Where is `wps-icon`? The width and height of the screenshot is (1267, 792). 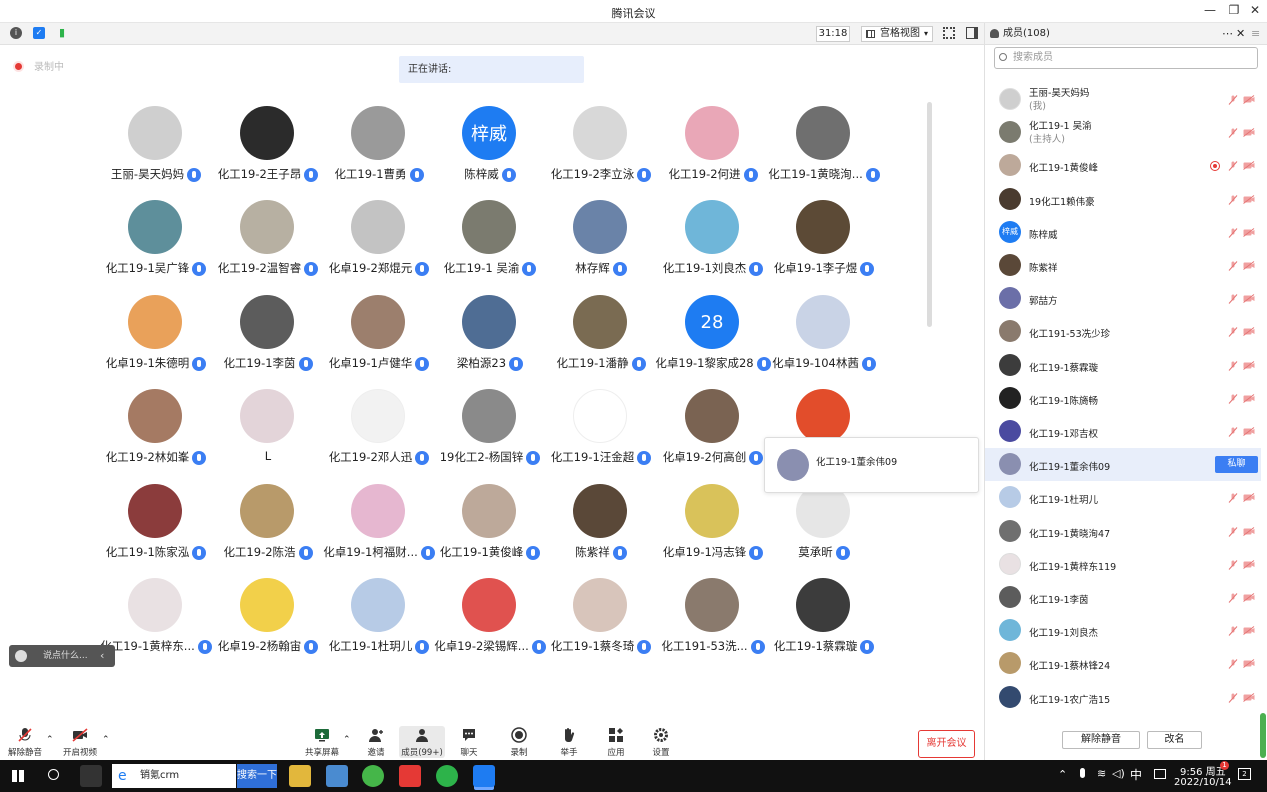 wps-icon is located at coordinates (410, 776).